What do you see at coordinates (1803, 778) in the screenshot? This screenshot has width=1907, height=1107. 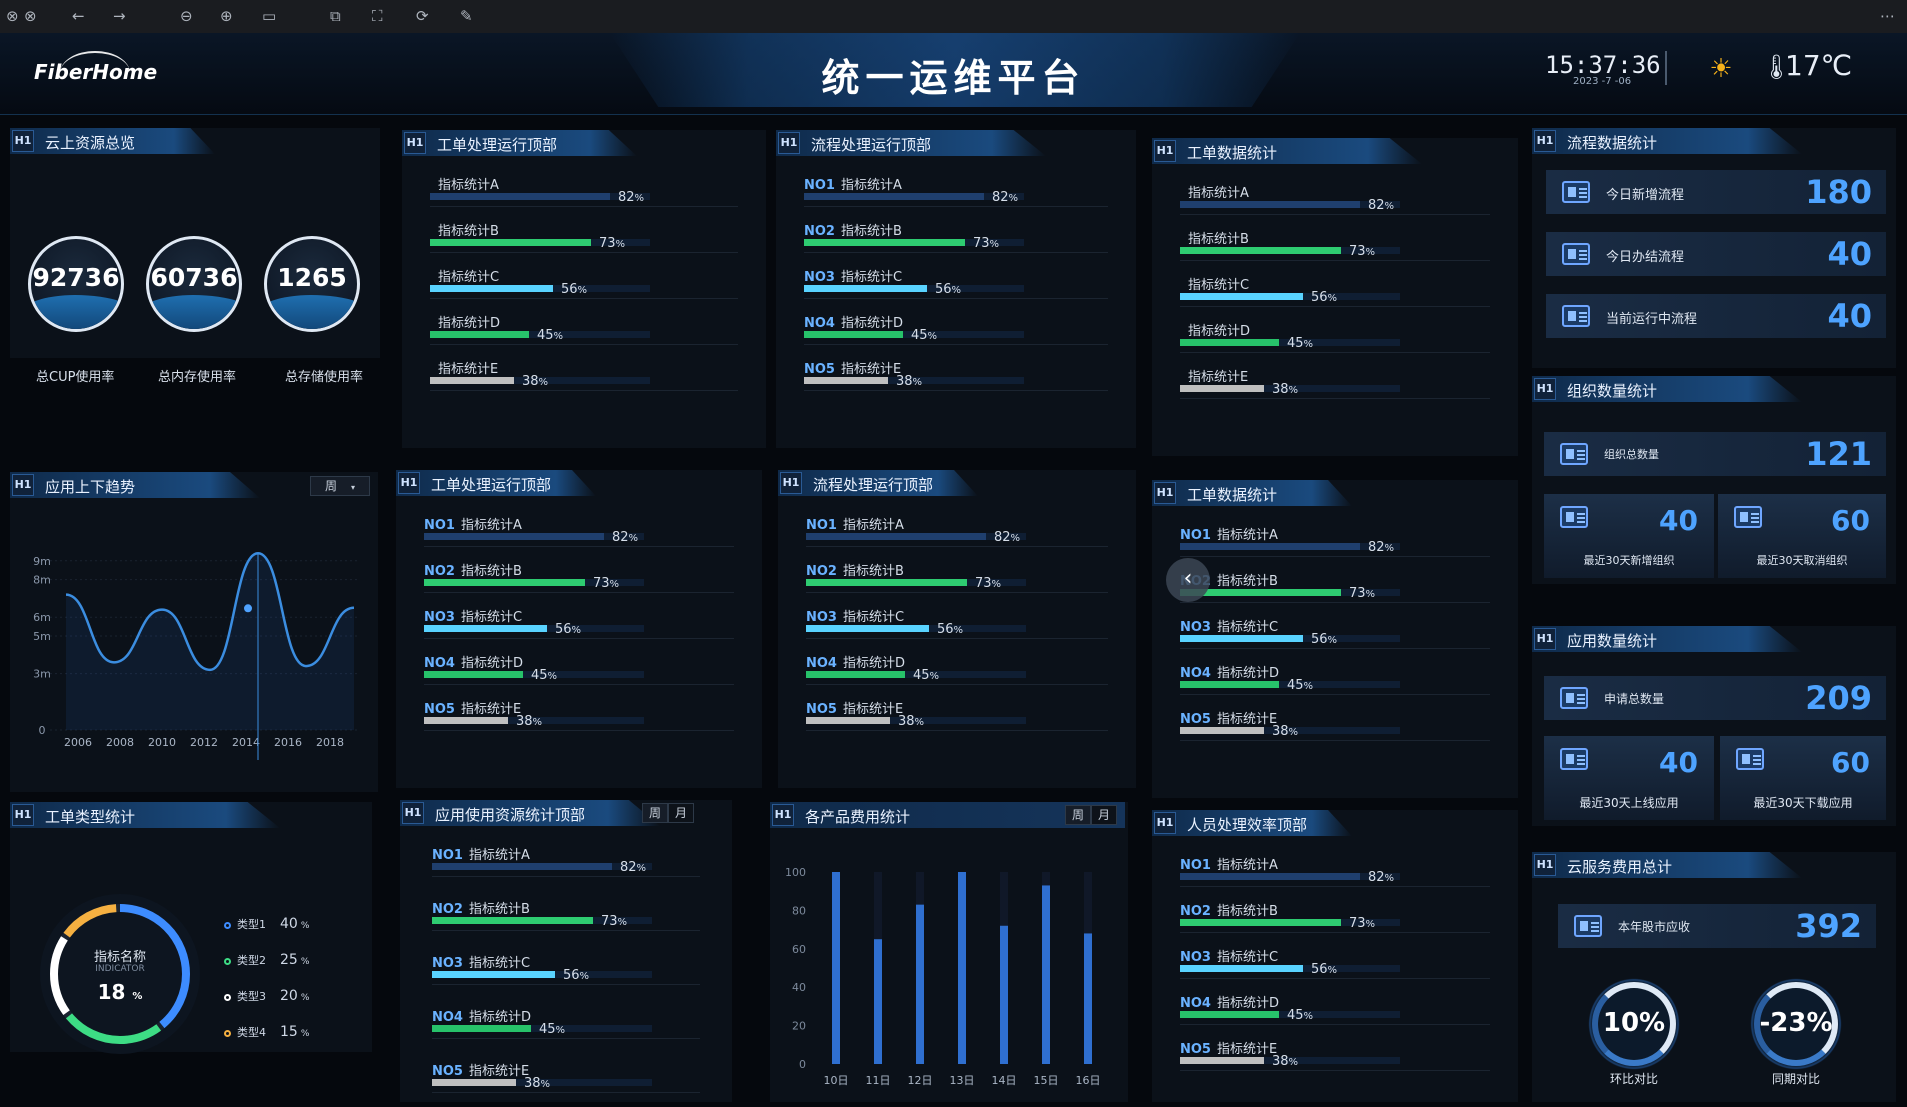 I see `app-download-card: 60 最近30天下载应用` at bounding box center [1803, 778].